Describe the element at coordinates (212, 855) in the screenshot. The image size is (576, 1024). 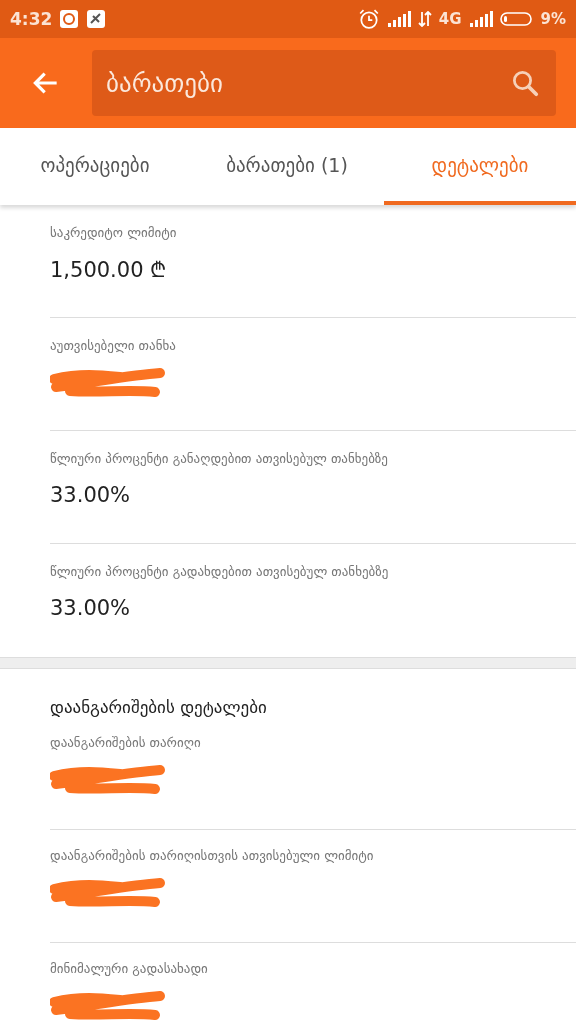
I see `field-label: დაანგარიშების თარიღისთვის ათვისებული ლიმიტი` at that location.